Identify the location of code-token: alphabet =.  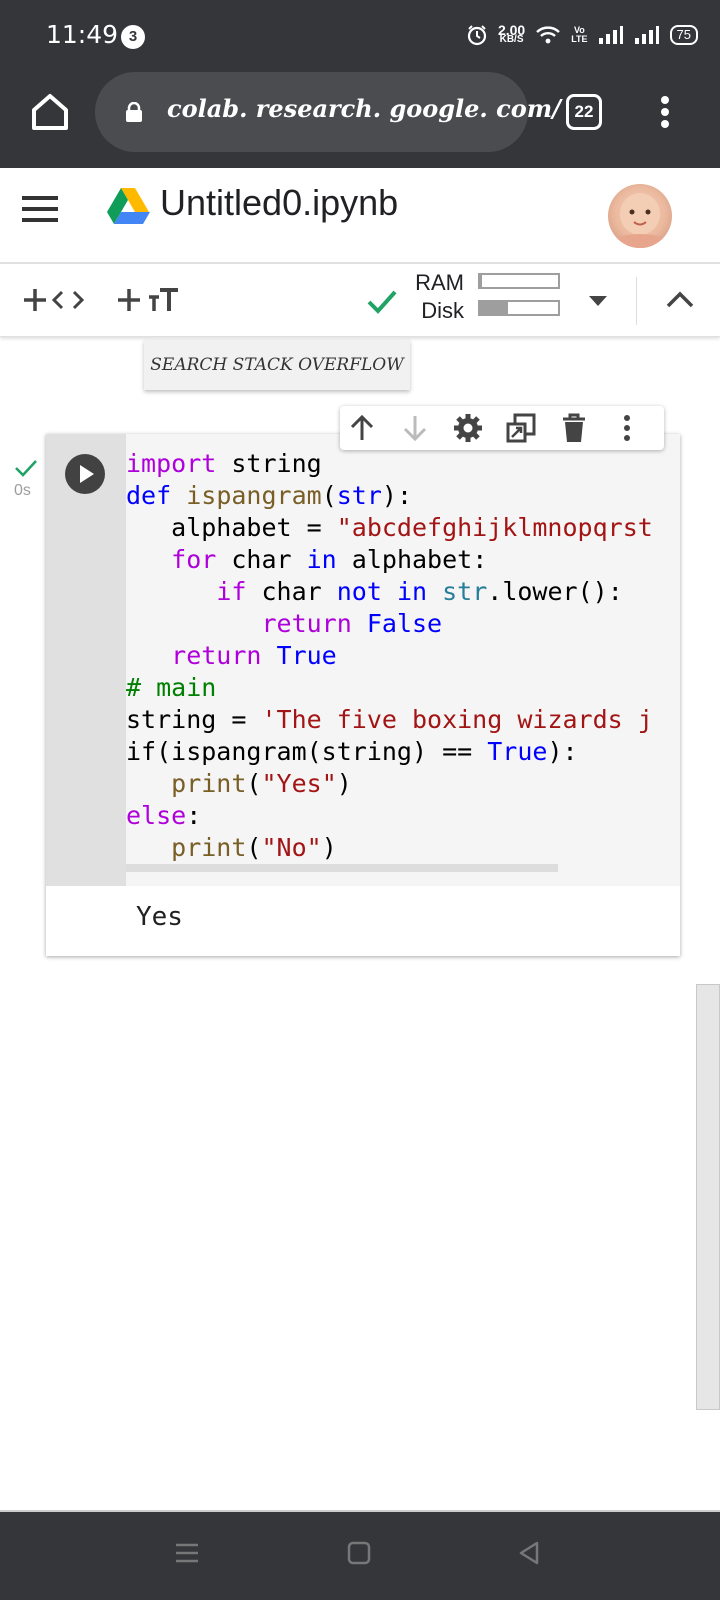
(231, 527).